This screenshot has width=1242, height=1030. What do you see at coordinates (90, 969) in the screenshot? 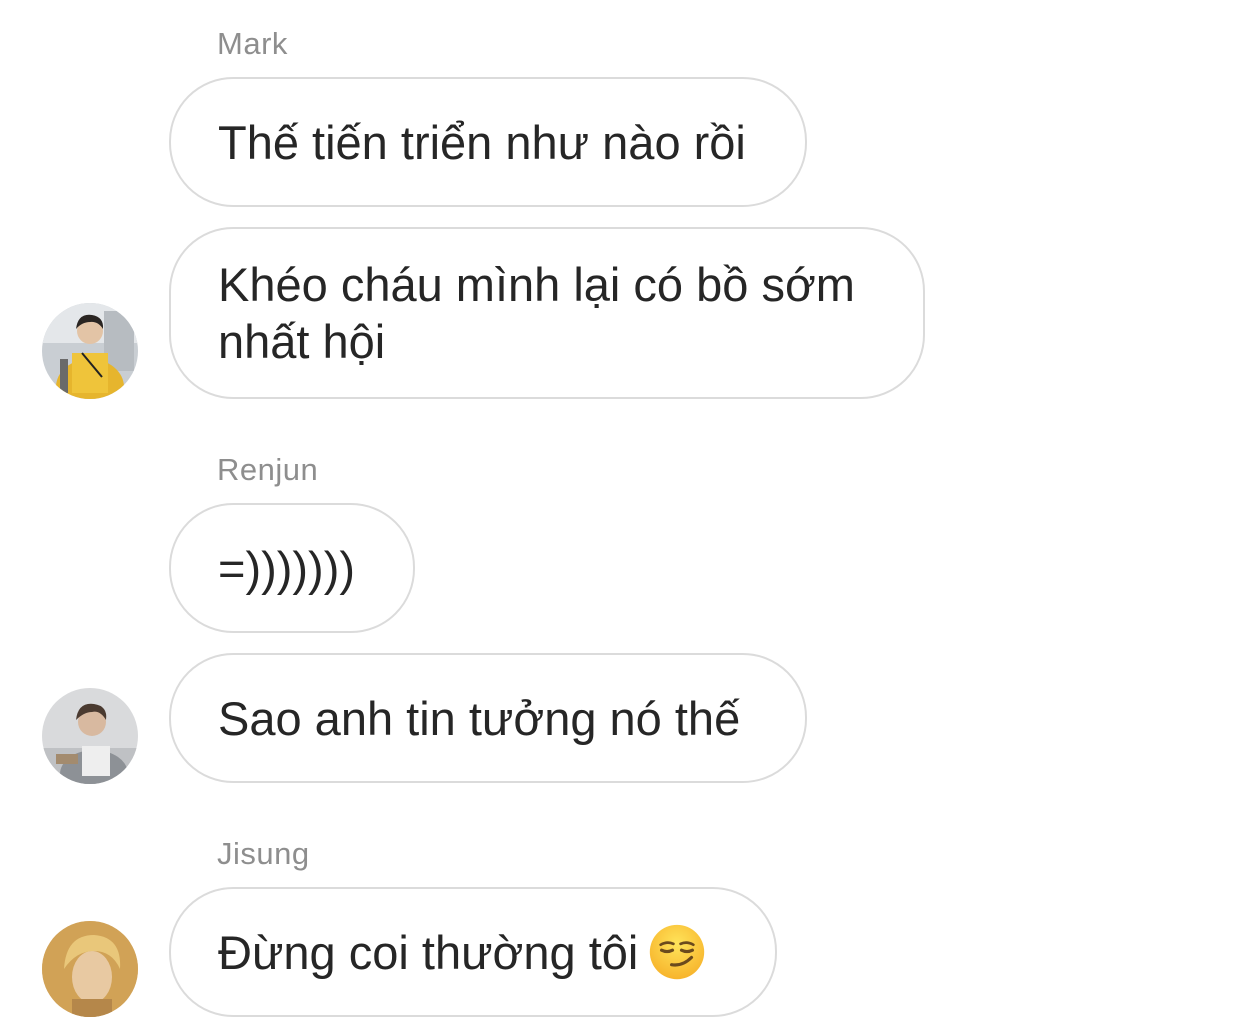
I see `avatar-jisung` at bounding box center [90, 969].